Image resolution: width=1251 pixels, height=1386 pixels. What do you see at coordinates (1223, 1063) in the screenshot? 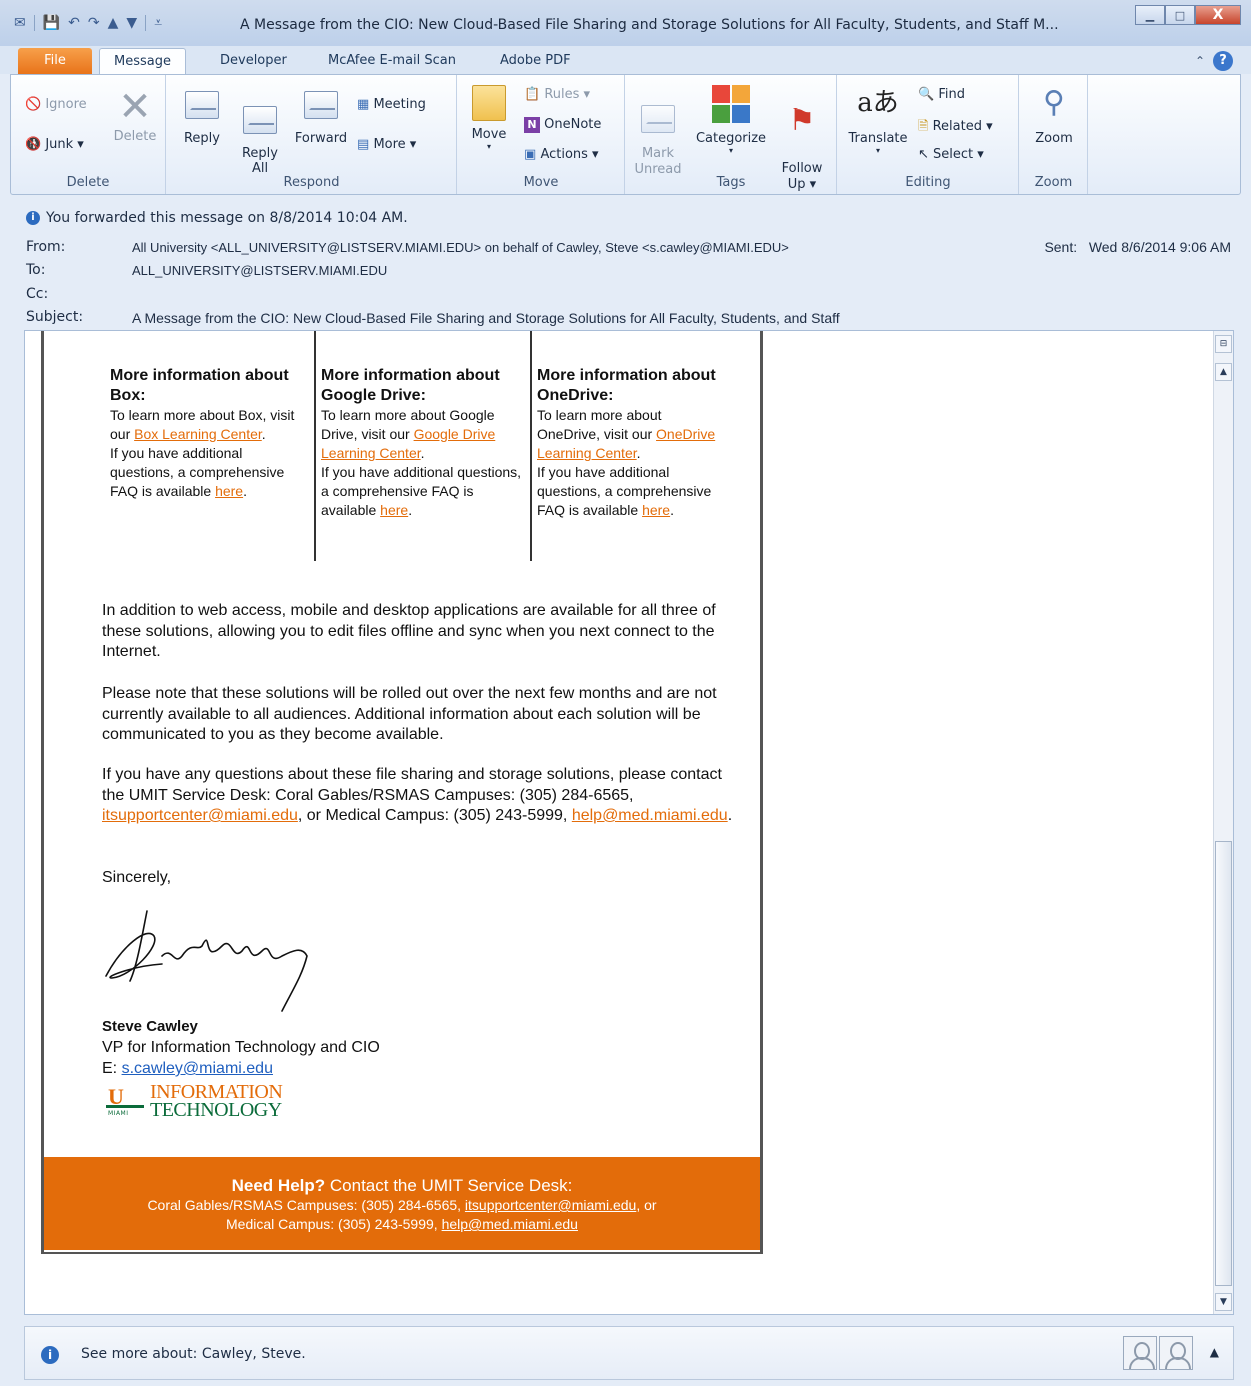
I see `scroll-thumb` at bounding box center [1223, 1063].